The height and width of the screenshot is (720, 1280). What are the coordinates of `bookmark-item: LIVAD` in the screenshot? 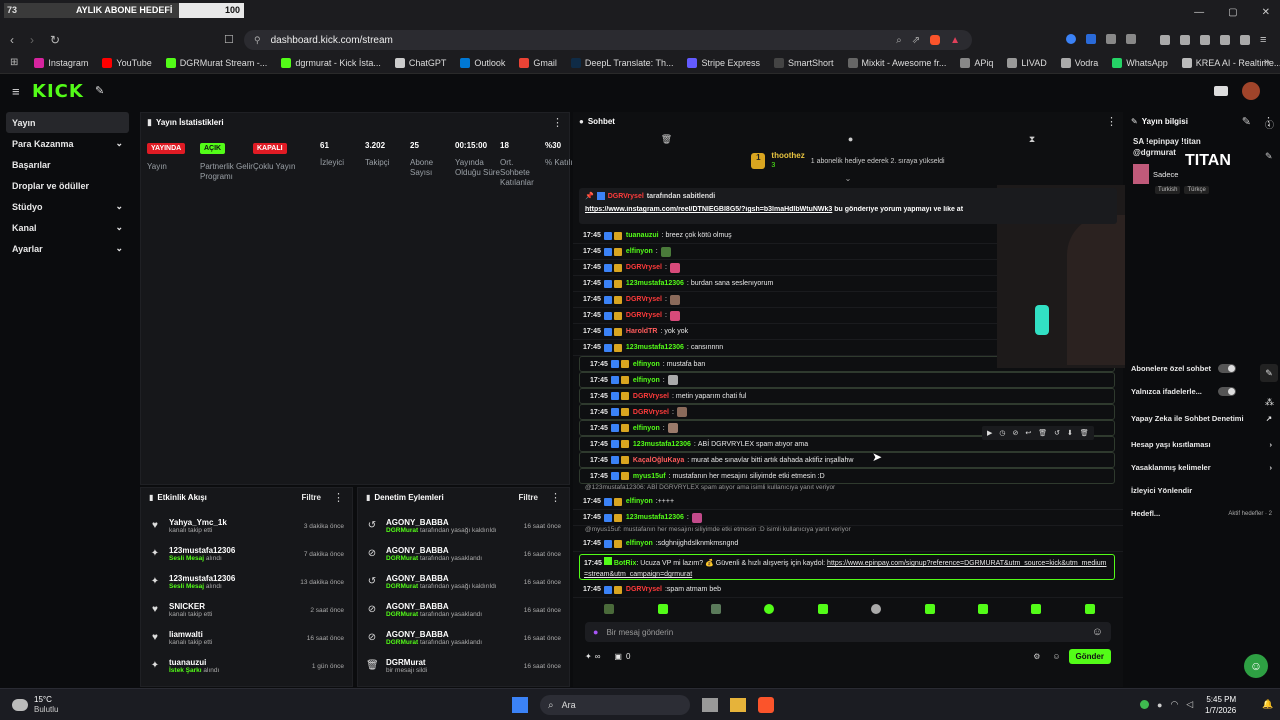 It's located at (1027, 62).